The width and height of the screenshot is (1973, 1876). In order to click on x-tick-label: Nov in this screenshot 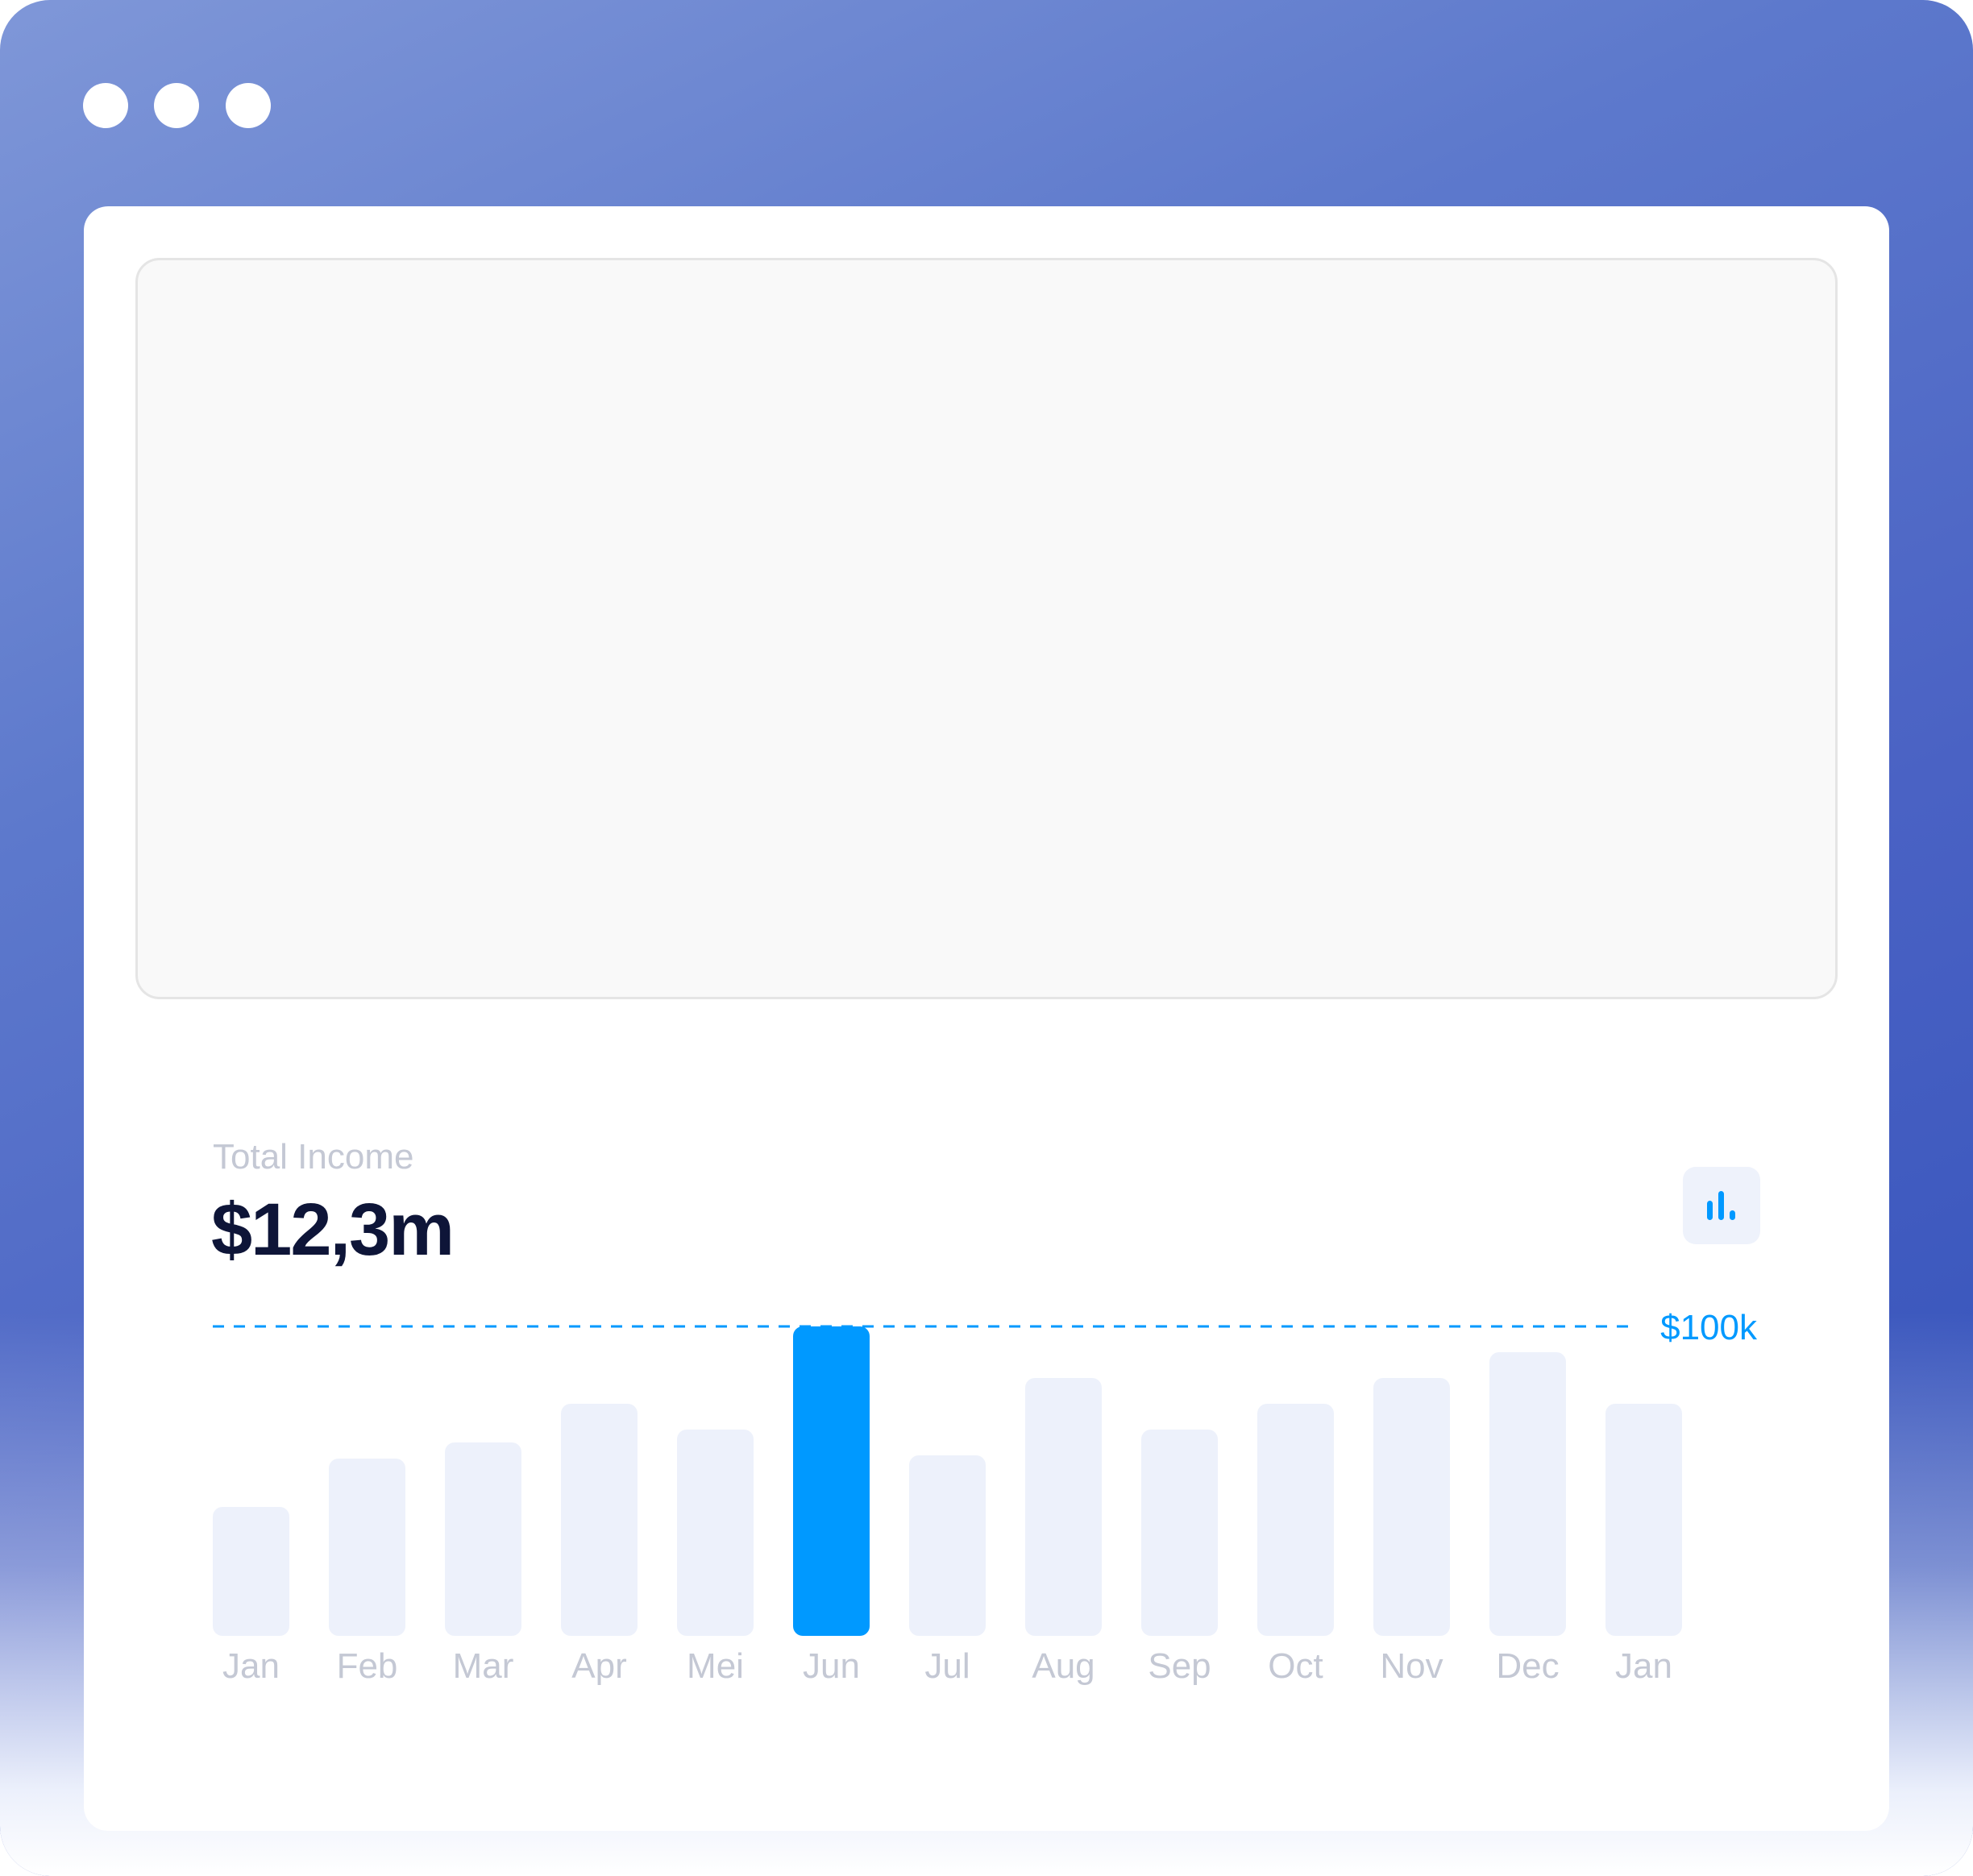, I will do `click(1411, 1666)`.